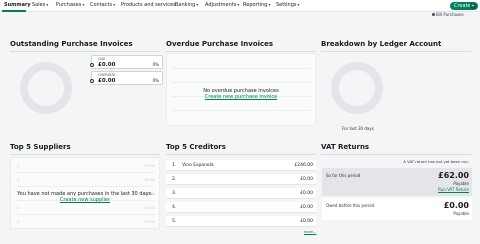 The image size is (480, 244). I want to click on creditors-divider, so click(241, 154).